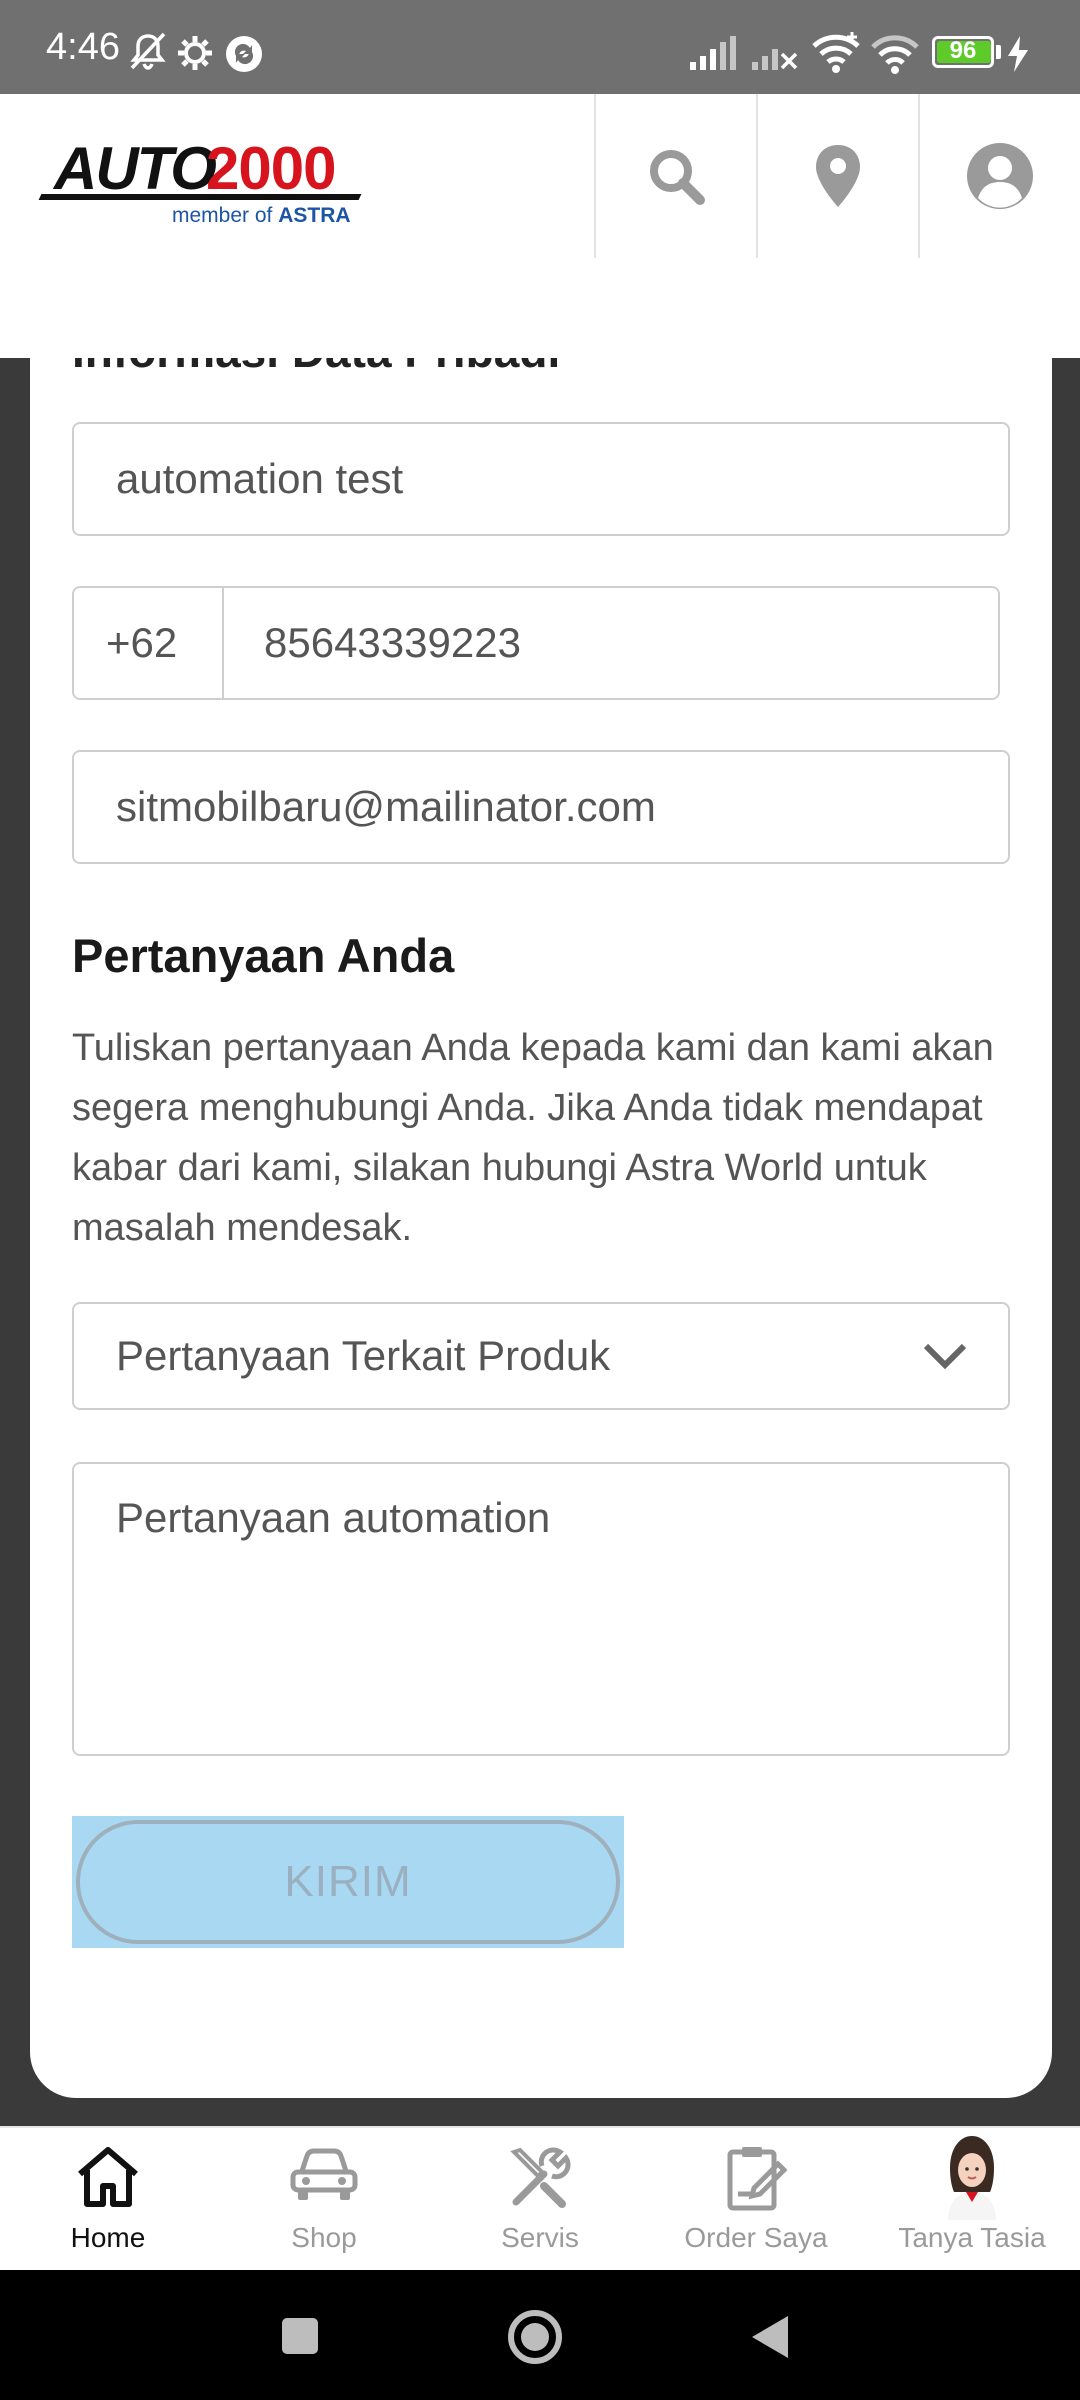  I want to click on nav-label-order-saya: Order Saya, so click(756, 2237).